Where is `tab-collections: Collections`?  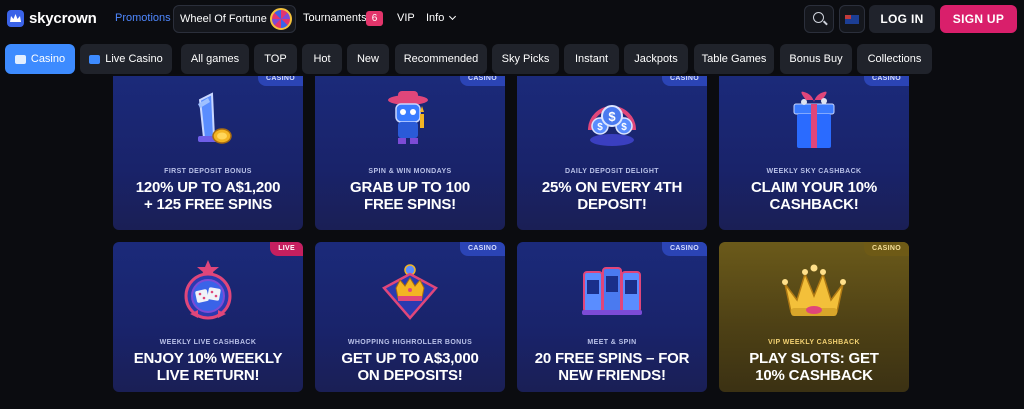
tab-collections: Collections is located at coordinates (894, 59).